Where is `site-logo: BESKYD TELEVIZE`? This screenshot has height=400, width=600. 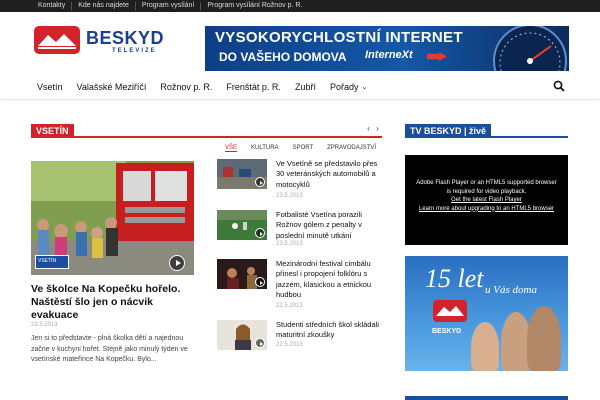
site-logo: BESKYD TELEVIZE is located at coordinates (109, 42).